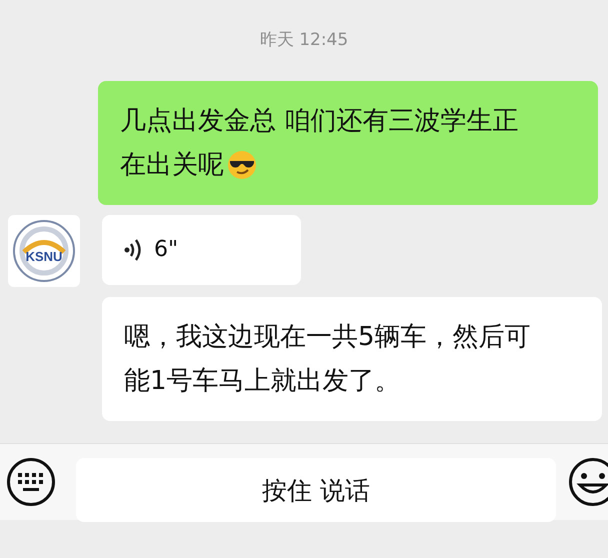  I want to click on emoji-icon, so click(588, 482).